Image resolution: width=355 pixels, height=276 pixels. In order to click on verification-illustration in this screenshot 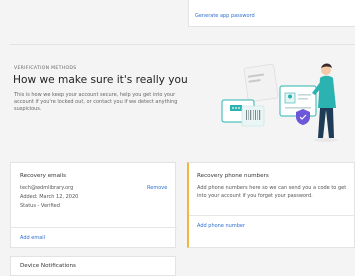, I will do `click(279, 102)`.